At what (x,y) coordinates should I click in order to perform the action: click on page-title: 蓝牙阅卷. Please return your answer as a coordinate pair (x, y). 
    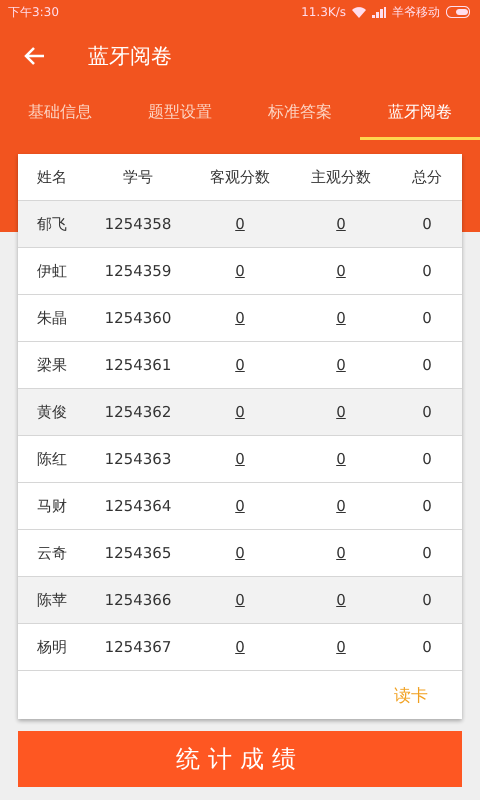
    Looking at the image, I should click on (130, 56).